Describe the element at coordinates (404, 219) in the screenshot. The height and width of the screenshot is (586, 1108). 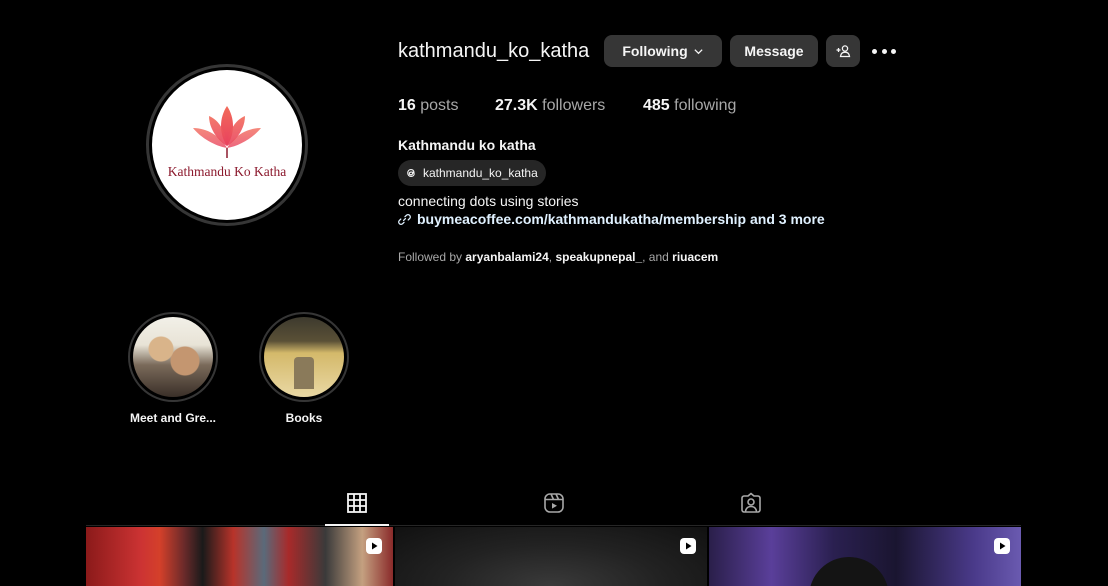
I see `link-icon` at that location.